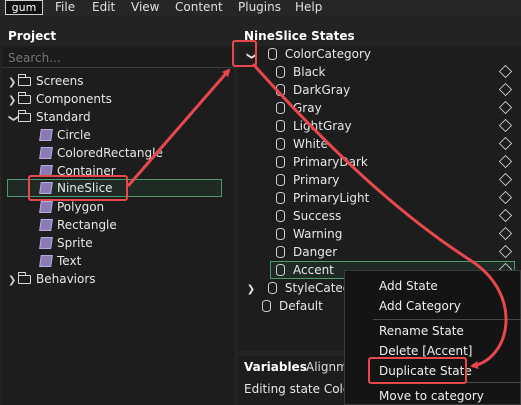 The height and width of the screenshot is (405, 521). Describe the element at coordinates (379, 252) in the screenshot. I see `state-item-danger: Danger` at that location.